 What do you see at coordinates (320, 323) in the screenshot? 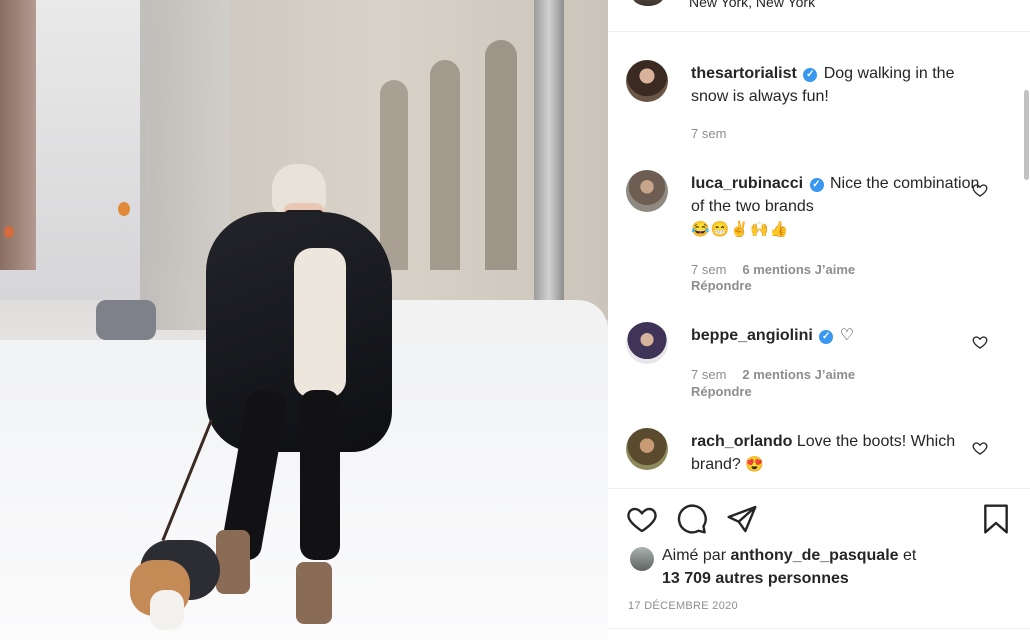
I see `sweater` at bounding box center [320, 323].